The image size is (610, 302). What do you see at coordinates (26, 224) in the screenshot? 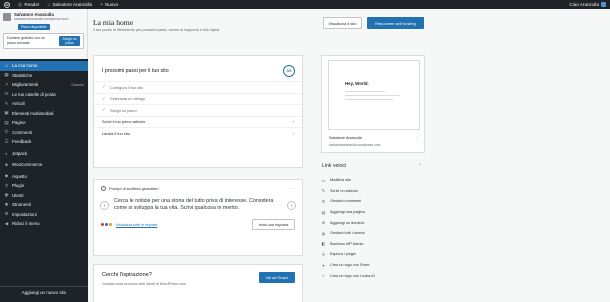
I see `sidebar-item-label: Riduci il menu` at bounding box center [26, 224].